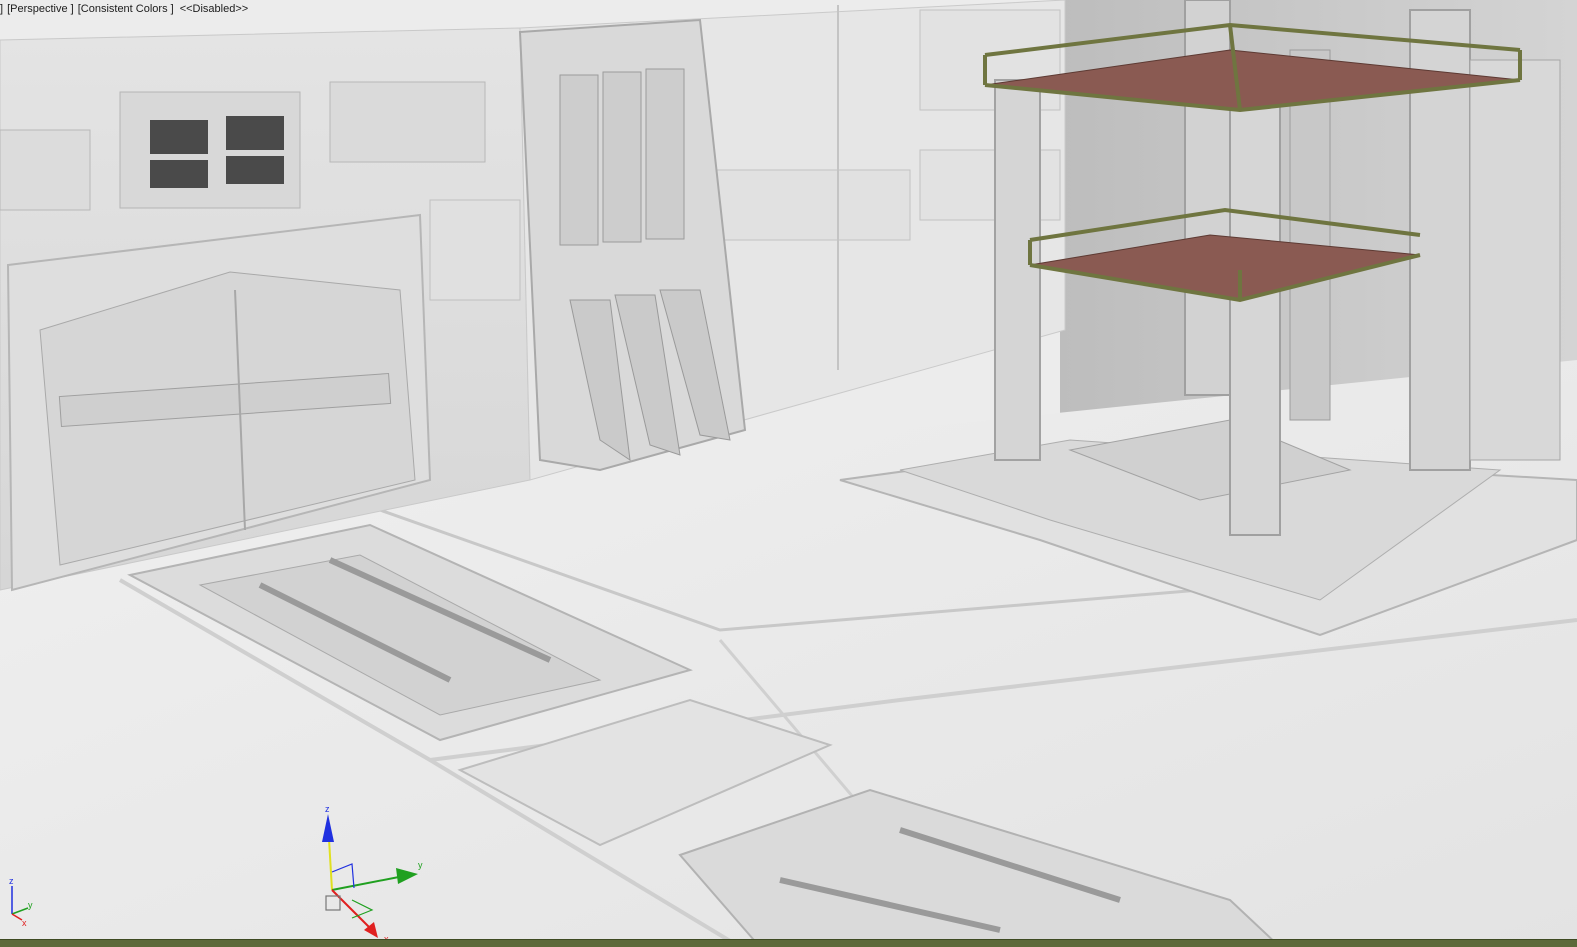 The image size is (1577, 947). Describe the element at coordinates (367, 873) in the screenshot. I see `transform-gizmo: z y x` at that location.